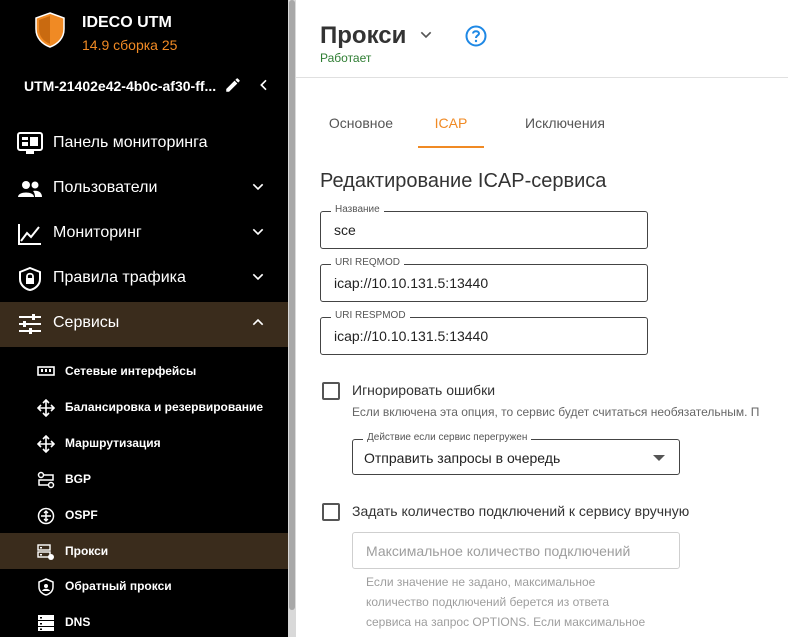  I want to click on brand-version: 14.9 сборка 25, so click(130, 45).